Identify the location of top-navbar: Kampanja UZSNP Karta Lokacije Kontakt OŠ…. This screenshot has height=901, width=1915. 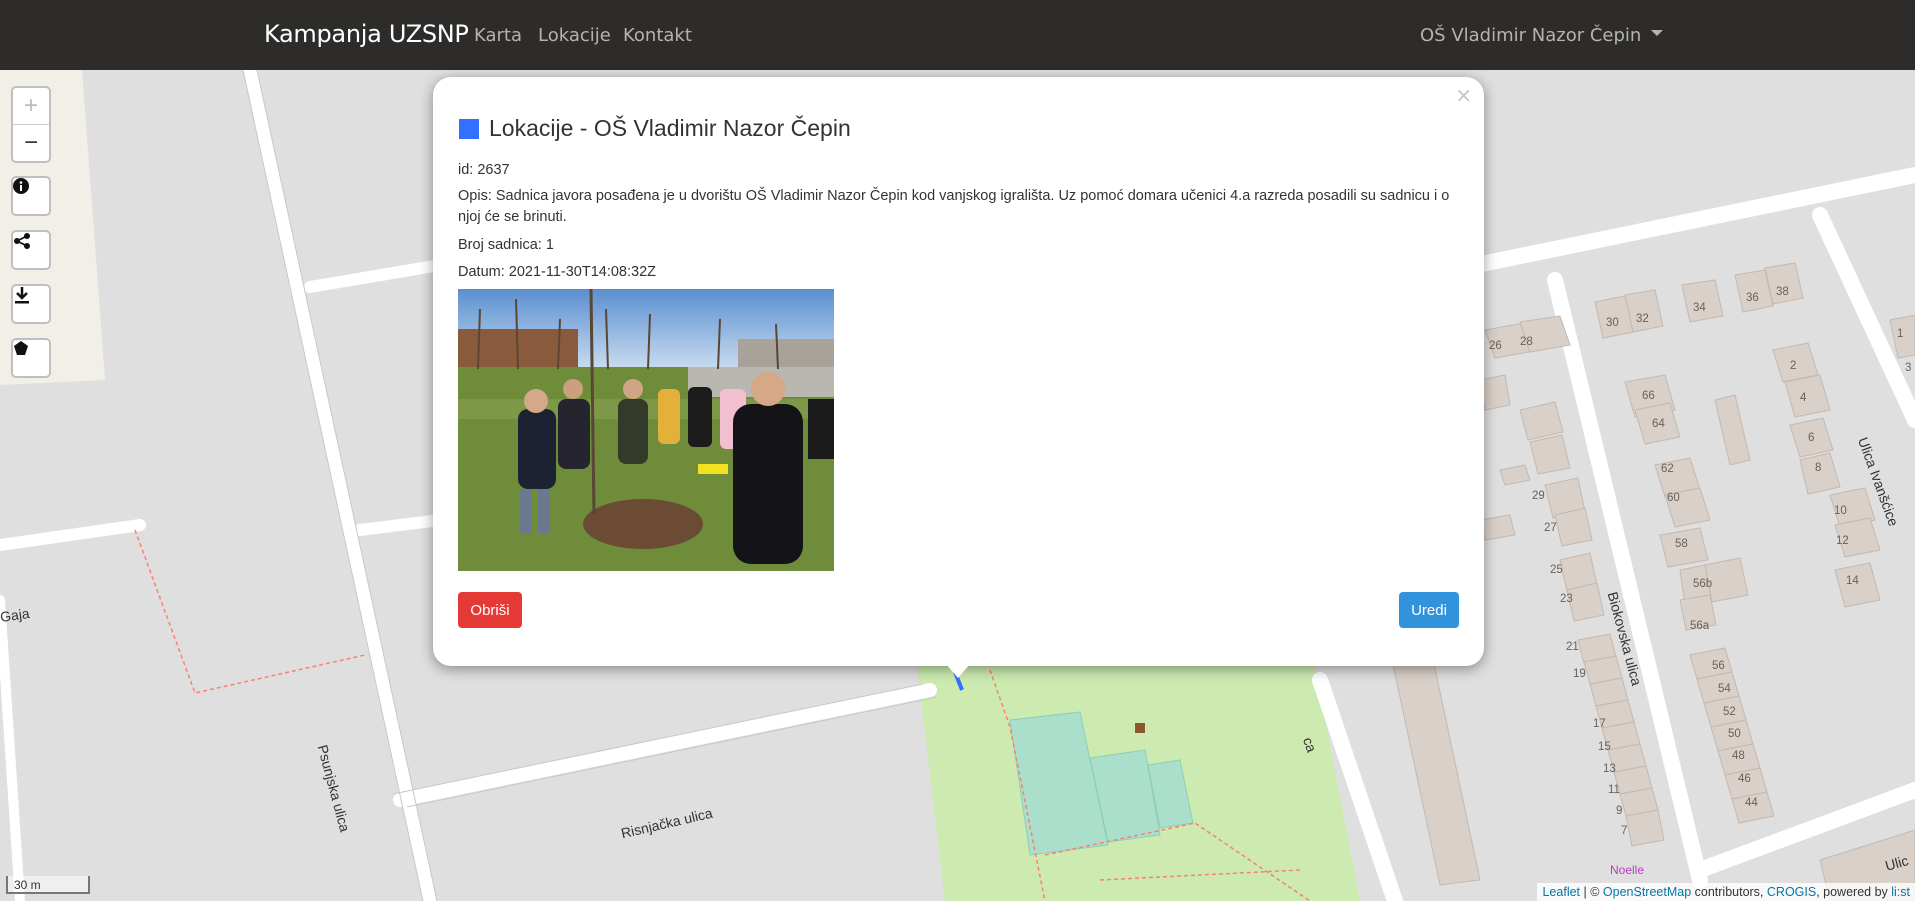
(957, 35).